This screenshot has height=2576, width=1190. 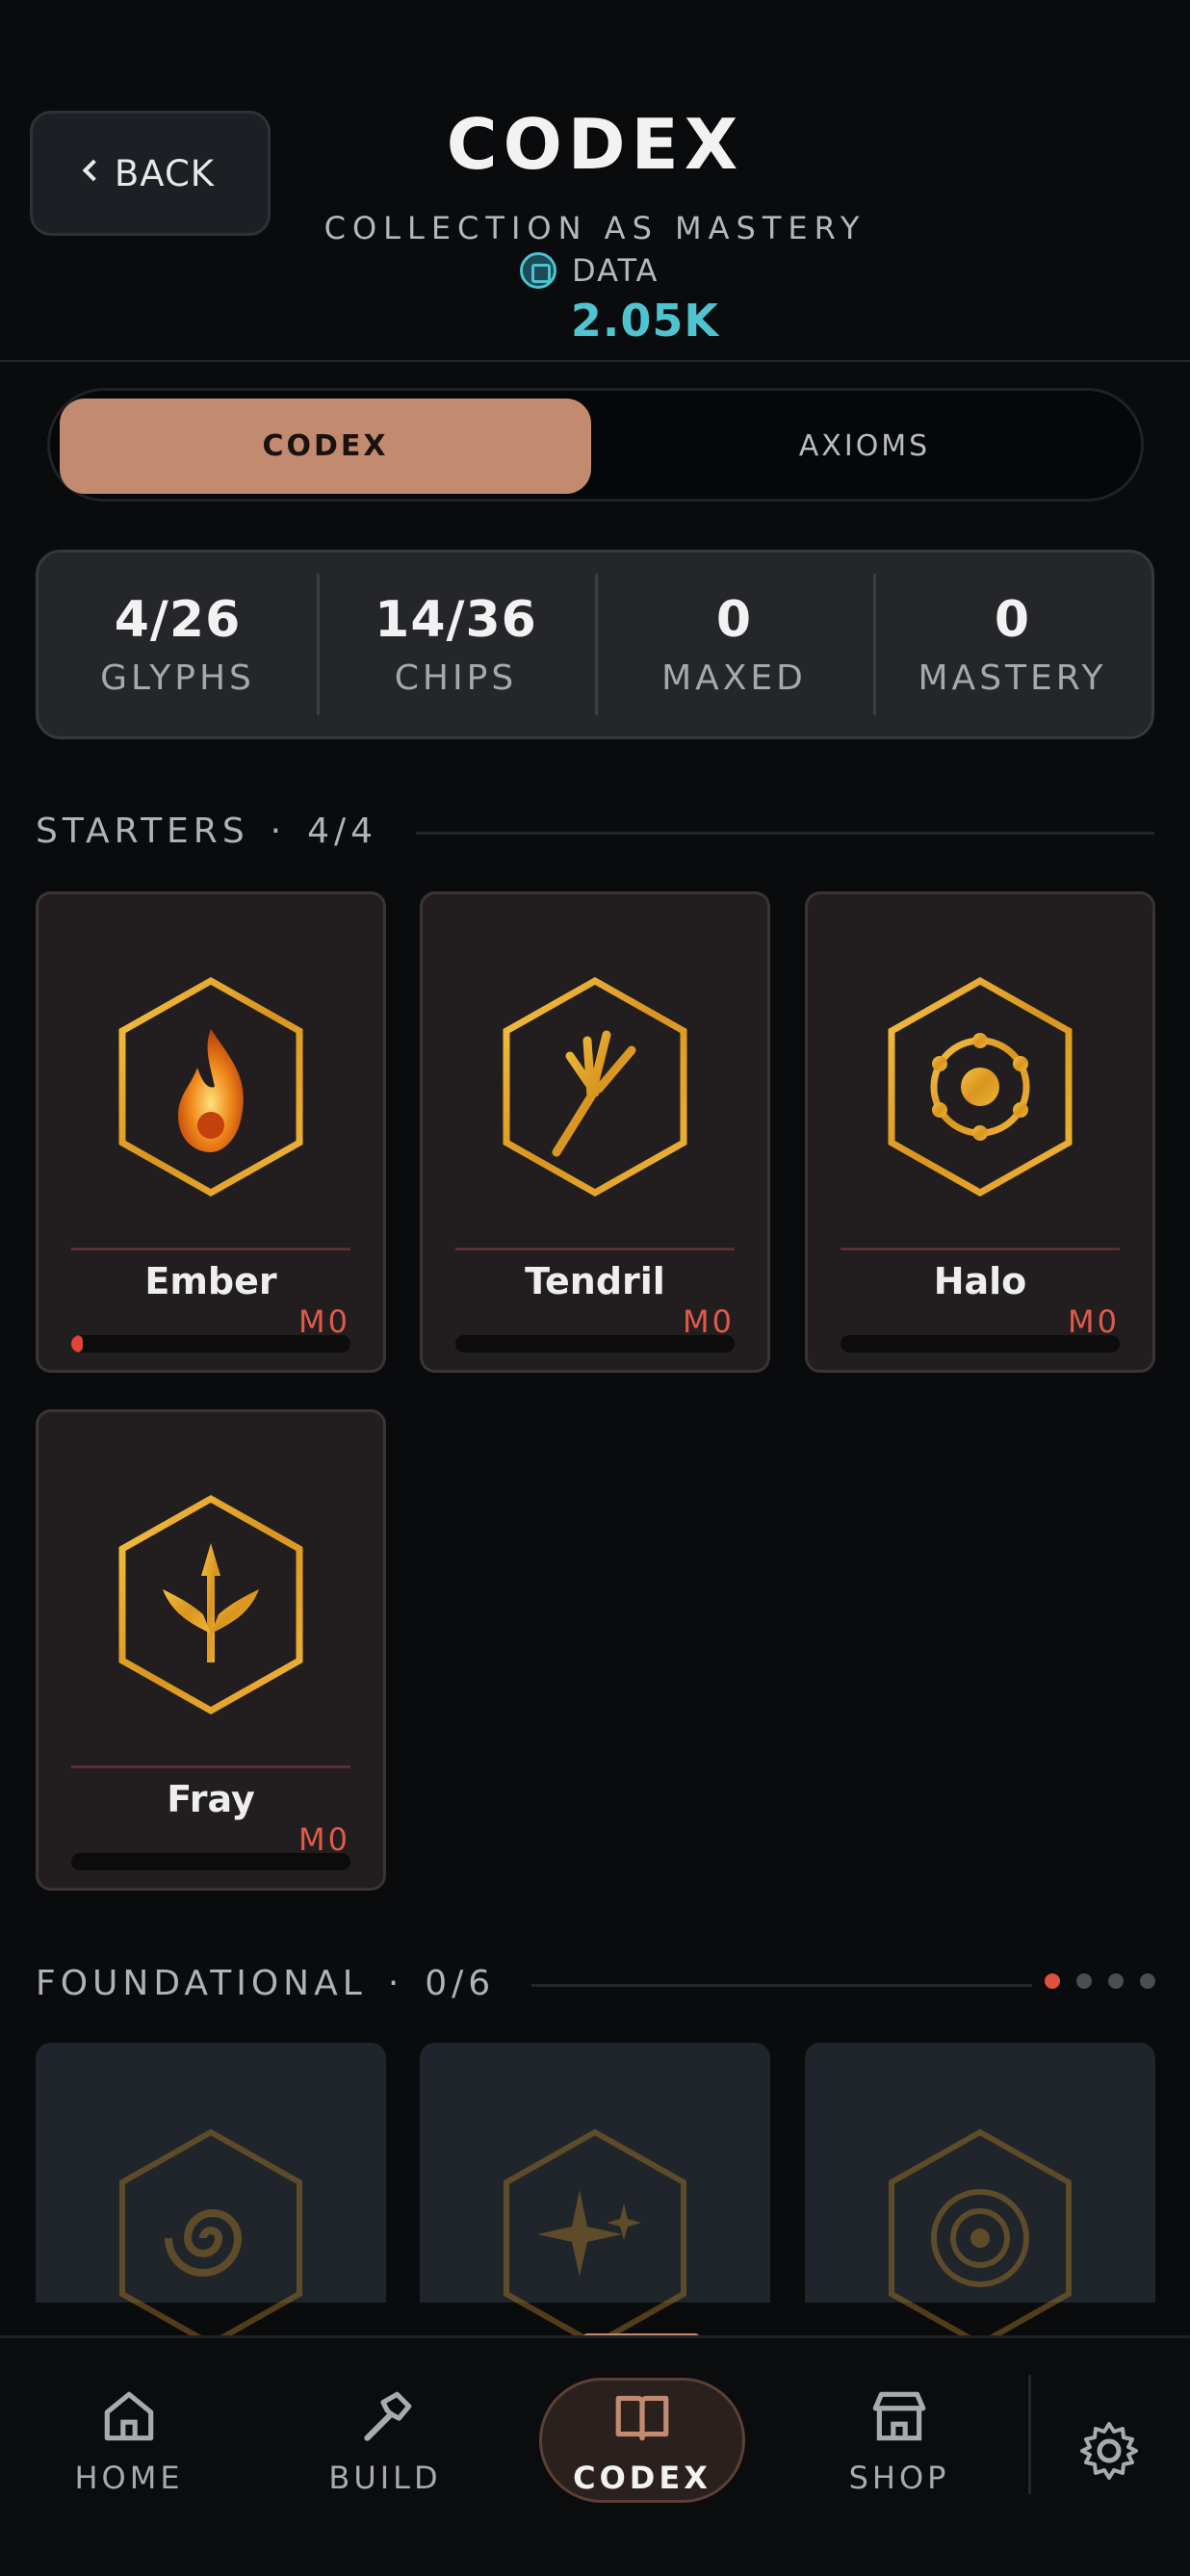 I want to click on nav-label: BUILD, so click(x=385, y=2478).